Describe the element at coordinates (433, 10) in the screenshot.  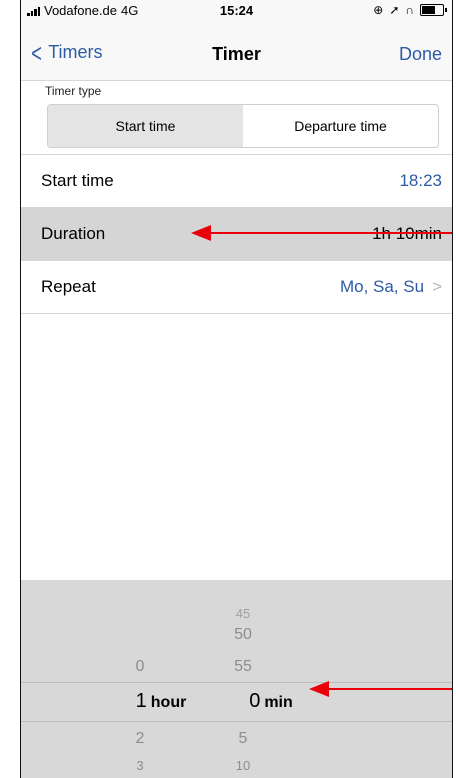
I see `battery-icon` at that location.